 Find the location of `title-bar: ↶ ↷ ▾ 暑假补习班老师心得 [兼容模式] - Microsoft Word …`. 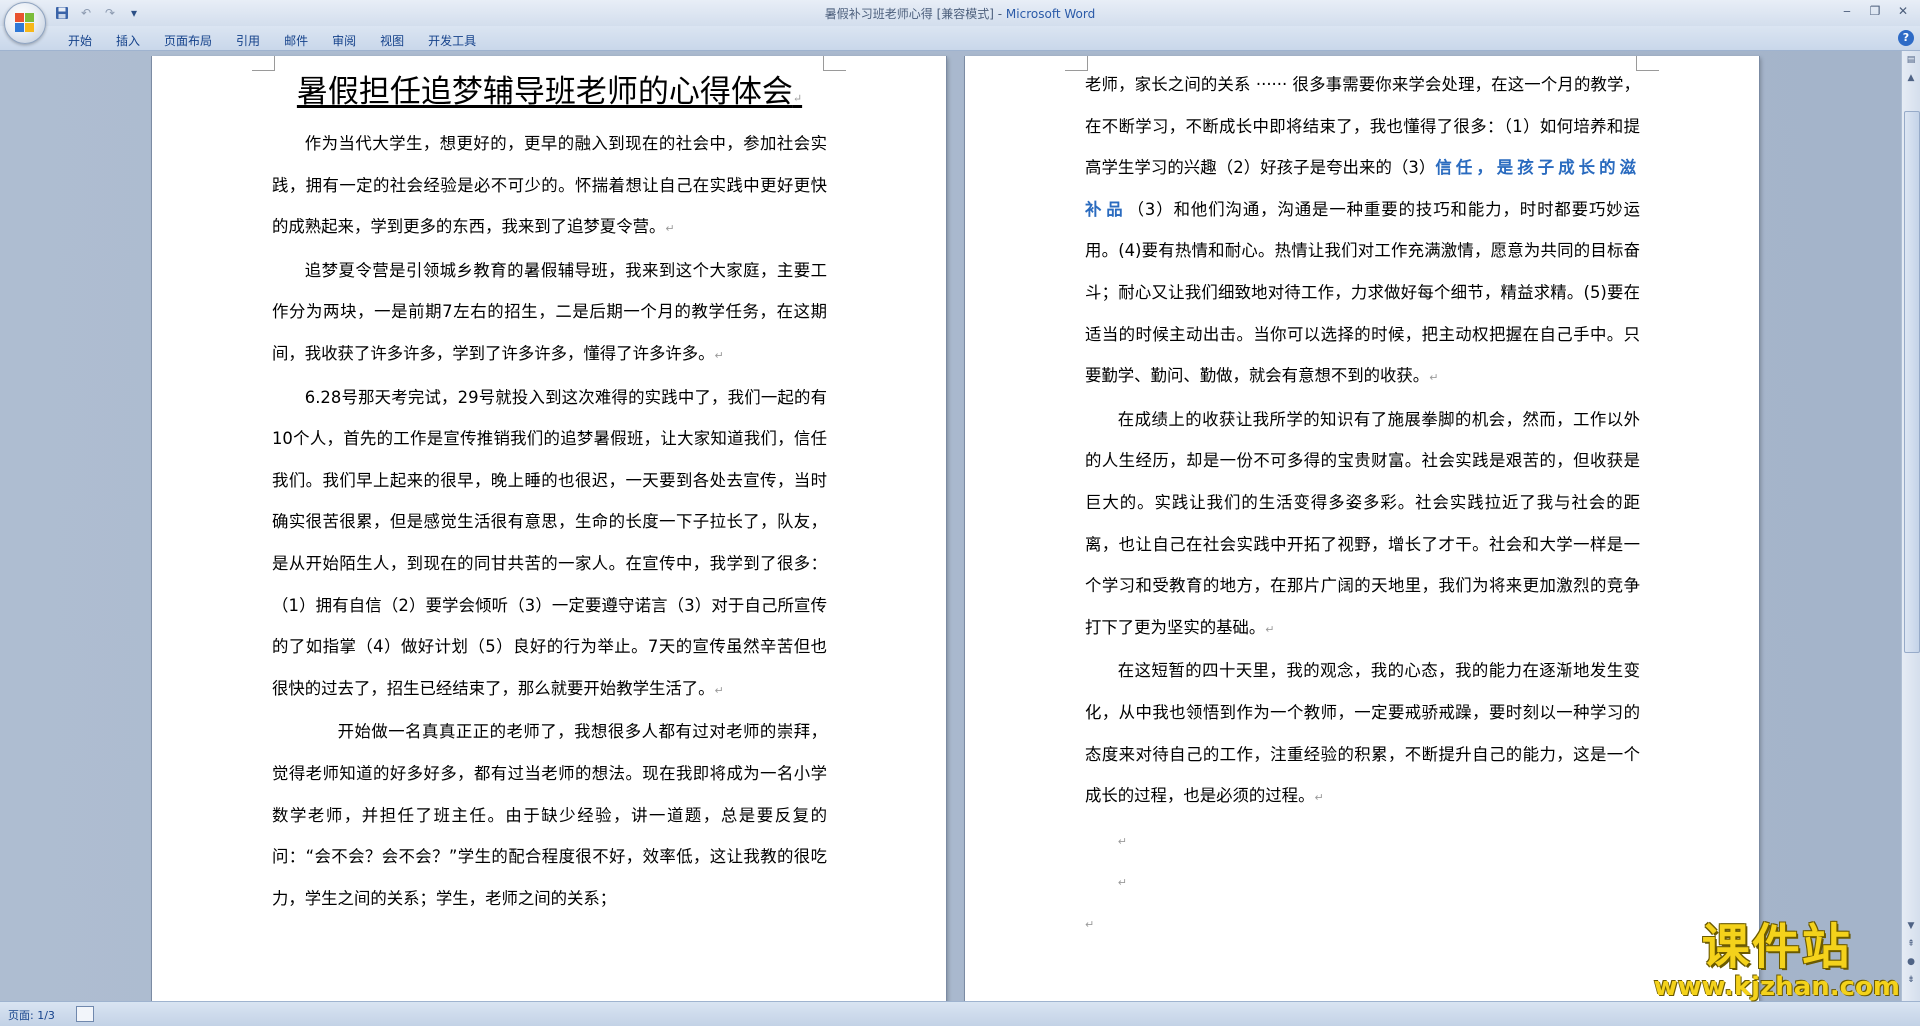

title-bar: ↶ ↷ ▾ 暑假补习班老师心得 [兼容模式] - Microsoft Word … is located at coordinates (960, 13).